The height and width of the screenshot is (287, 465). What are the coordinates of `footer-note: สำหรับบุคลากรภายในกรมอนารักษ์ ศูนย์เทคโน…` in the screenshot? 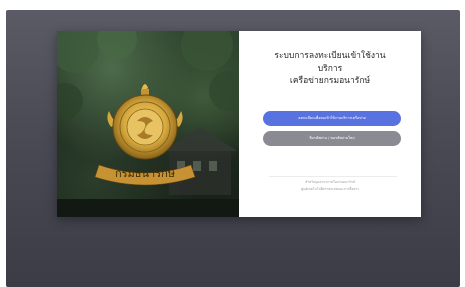 It's located at (330, 186).